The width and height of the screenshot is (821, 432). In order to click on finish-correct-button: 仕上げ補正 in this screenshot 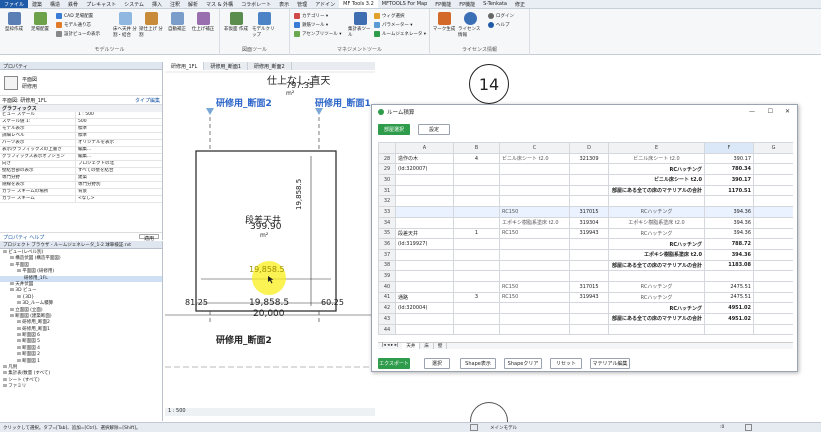, I will do `click(203, 22)`.